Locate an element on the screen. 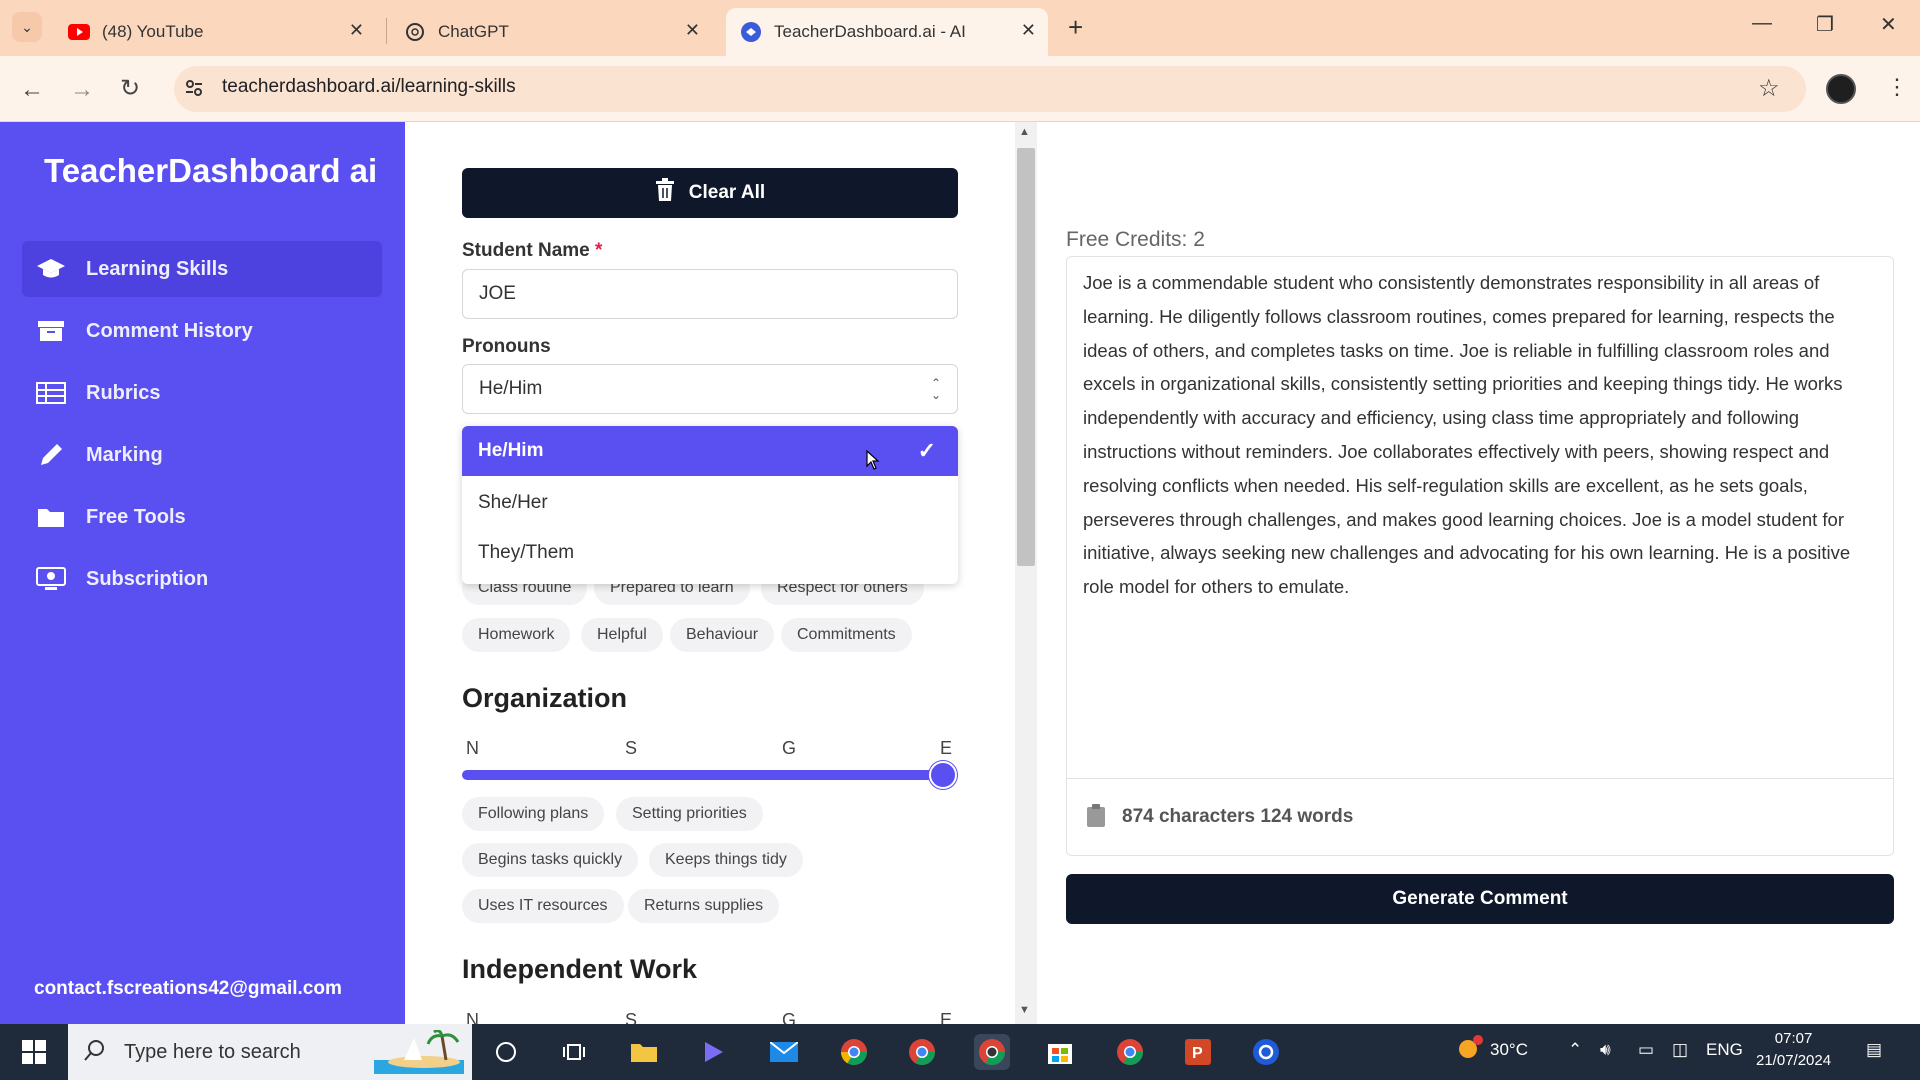 The image size is (1920, 1080). generate-comment-button: Generate Comment is located at coordinates (1480, 899).